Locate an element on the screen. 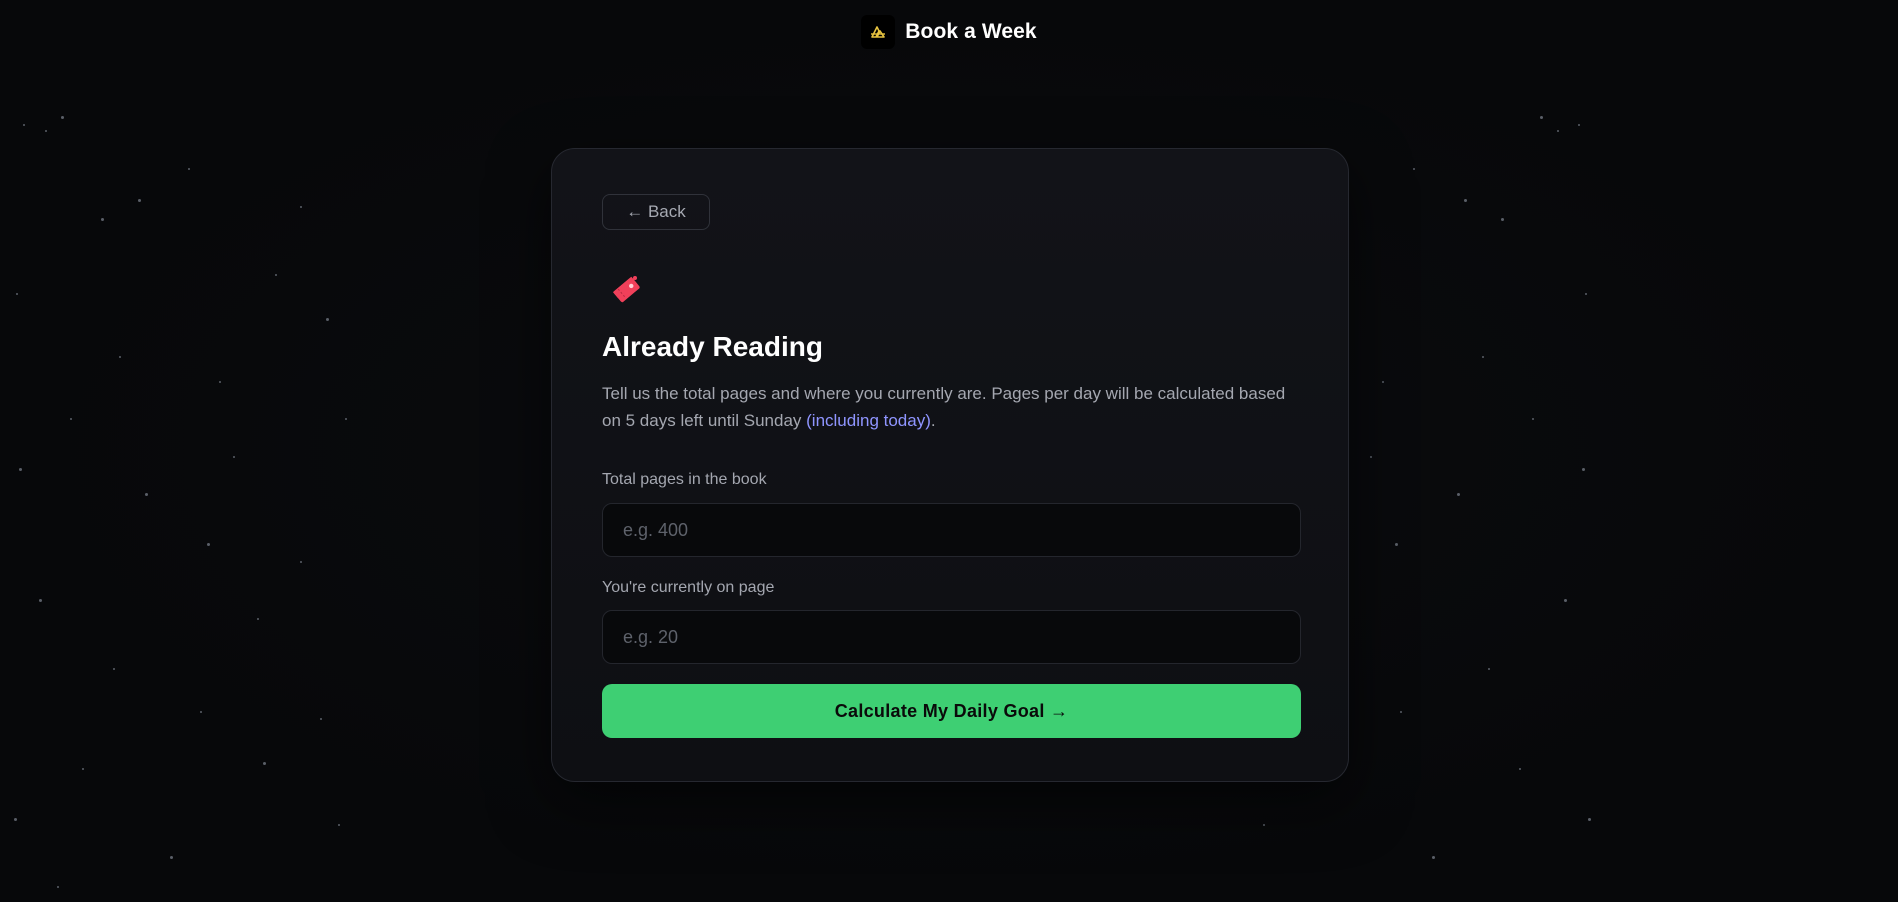 This screenshot has height=902, width=1898. total-pages-input is located at coordinates (951, 530).